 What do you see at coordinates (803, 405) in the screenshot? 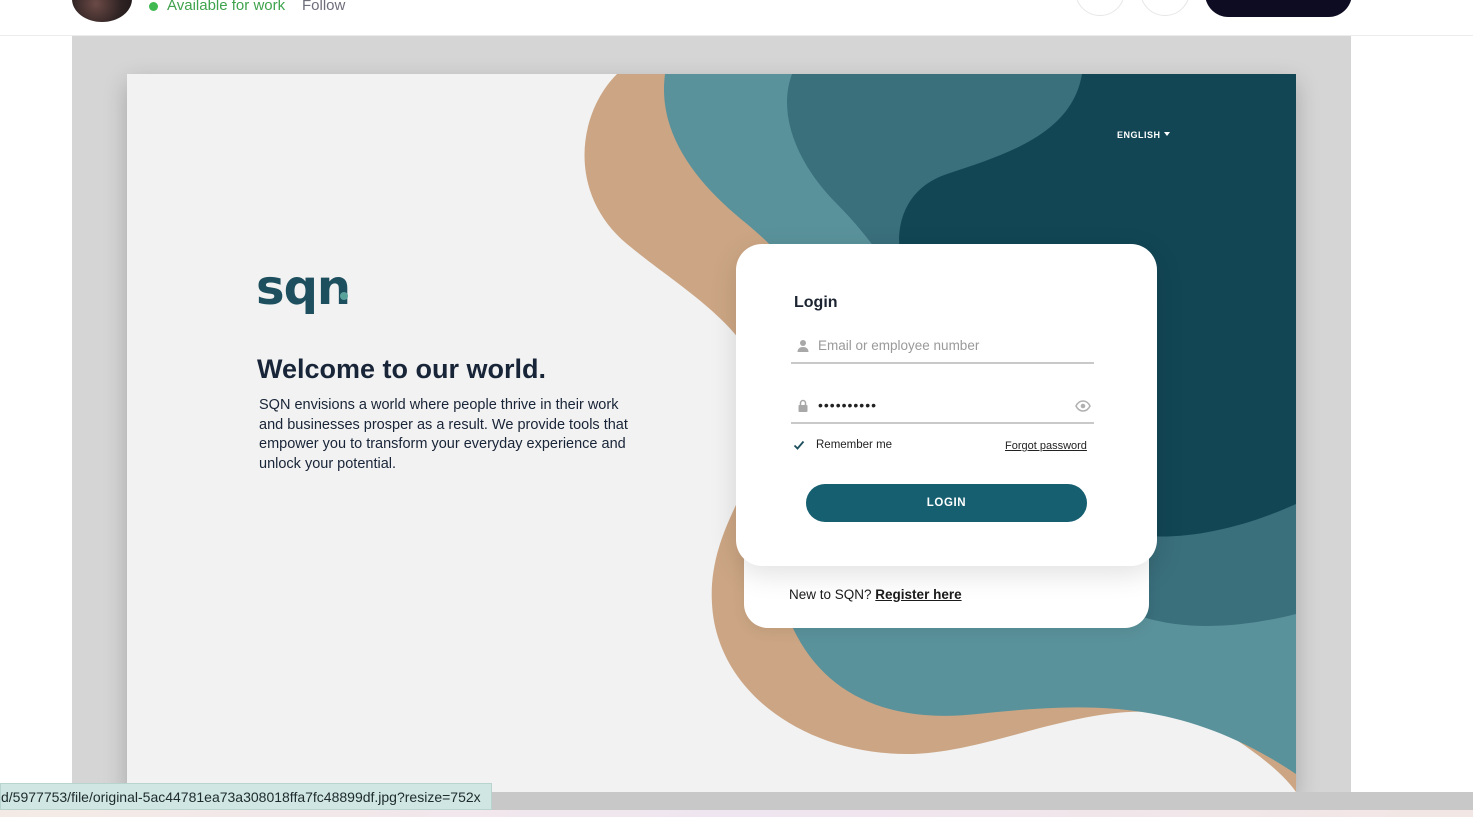
I see `lock-icon` at bounding box center [803, 405].